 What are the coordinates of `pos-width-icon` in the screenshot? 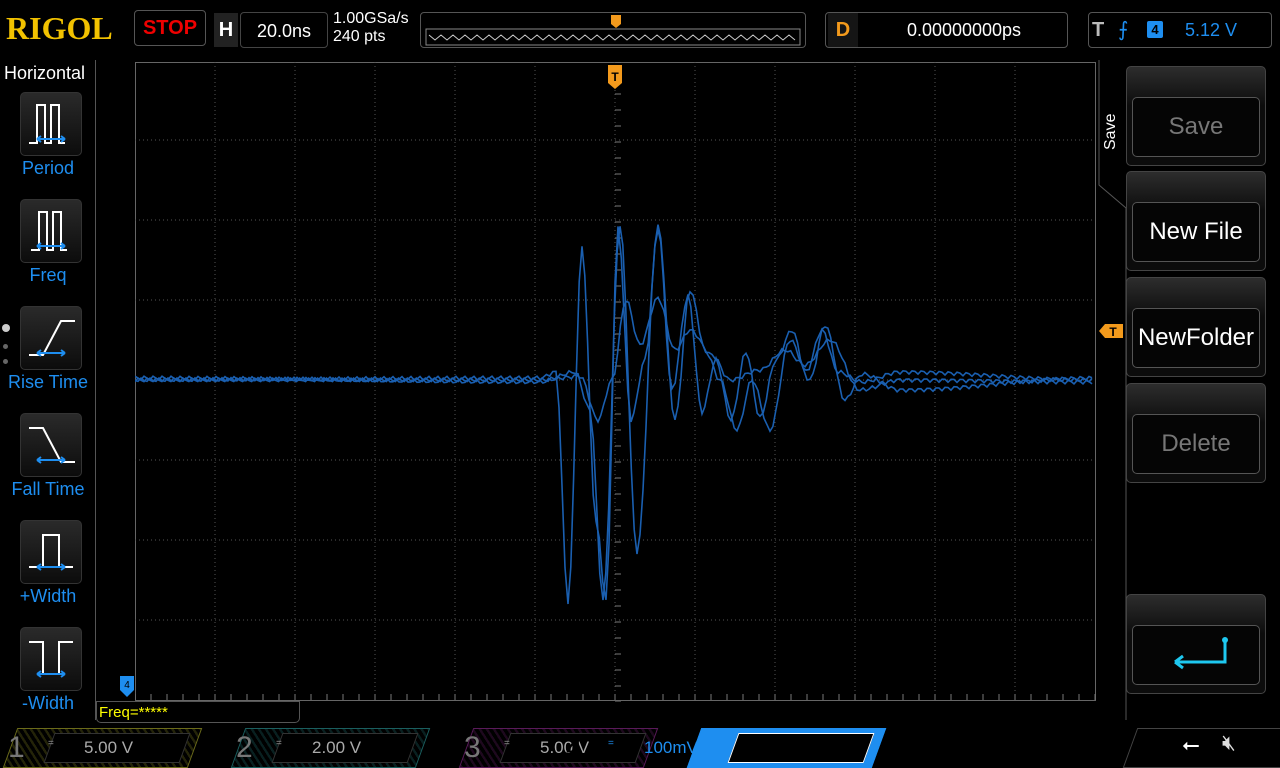 It's located at (51, 552).